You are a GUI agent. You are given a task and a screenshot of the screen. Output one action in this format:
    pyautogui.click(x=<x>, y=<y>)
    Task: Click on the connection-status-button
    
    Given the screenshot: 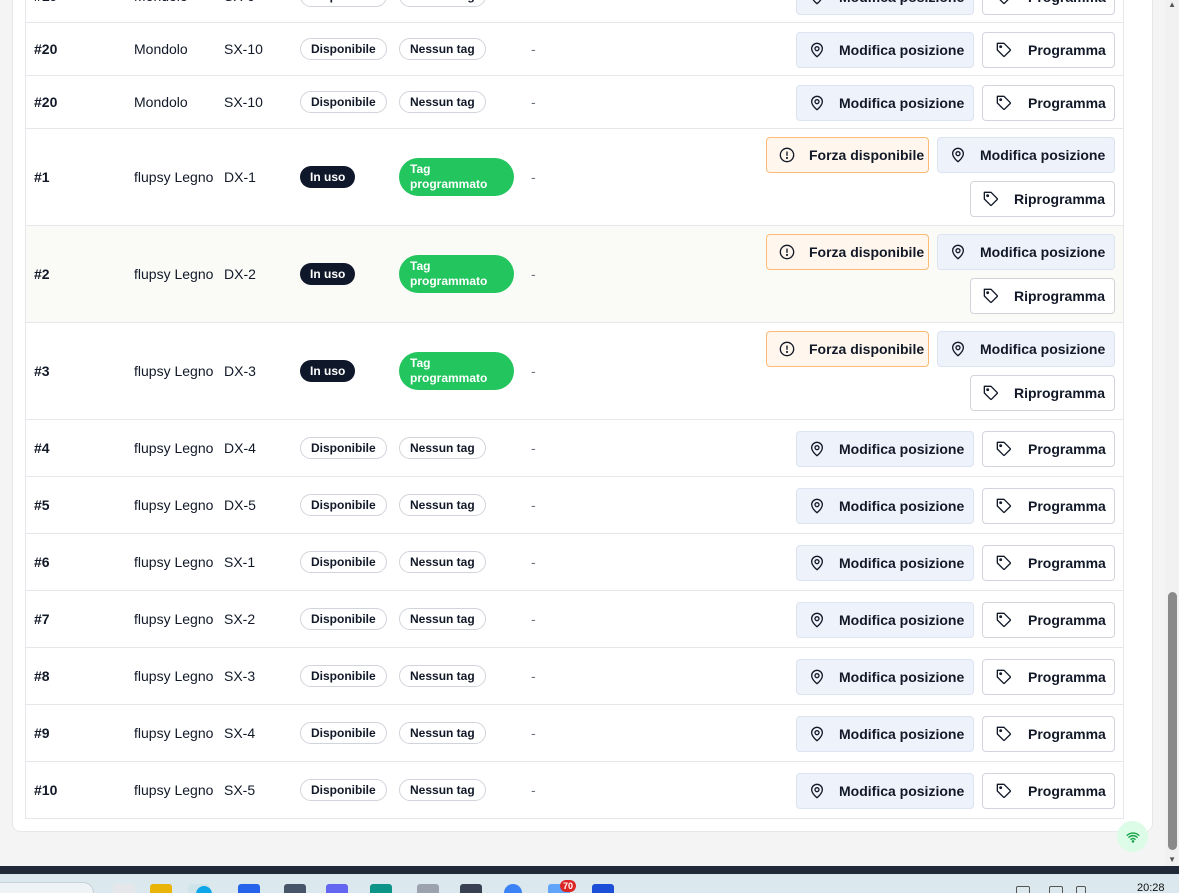 What is the action you would take?
    pyautogui.click(x=1132, y=836)
    